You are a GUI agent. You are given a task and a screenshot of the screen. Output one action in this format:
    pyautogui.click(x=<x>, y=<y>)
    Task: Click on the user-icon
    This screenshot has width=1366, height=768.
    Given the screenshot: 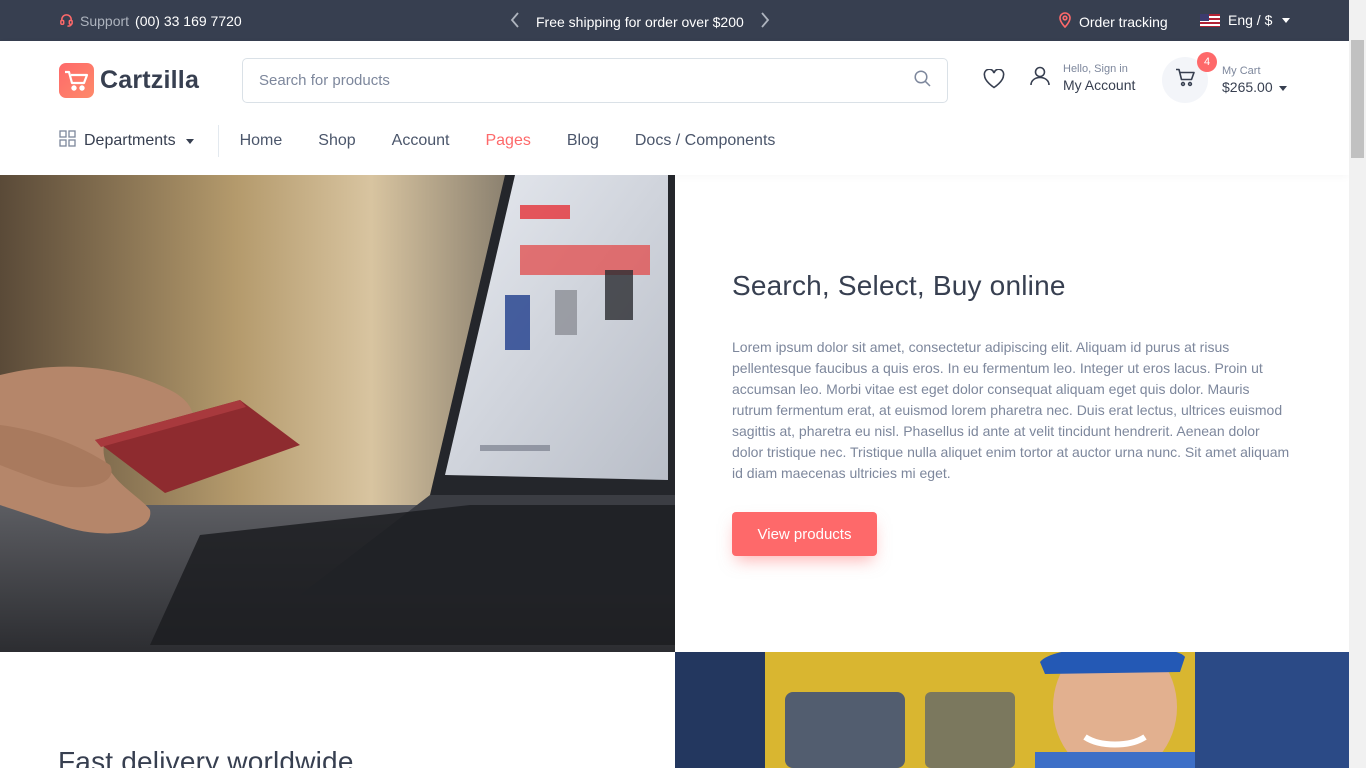 What is the action you would take?
    pyautogui.click(x=1040, y=78)
    